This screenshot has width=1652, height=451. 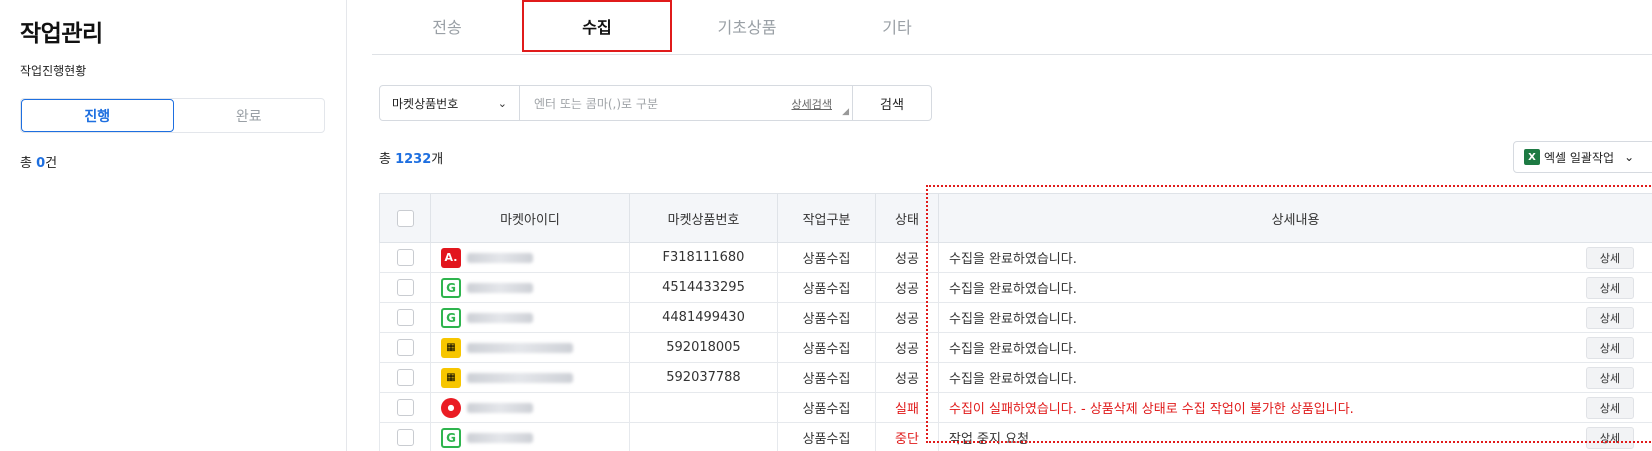 I want to click on sidebar-total-suffix: 건, so click(x=51, y=163).